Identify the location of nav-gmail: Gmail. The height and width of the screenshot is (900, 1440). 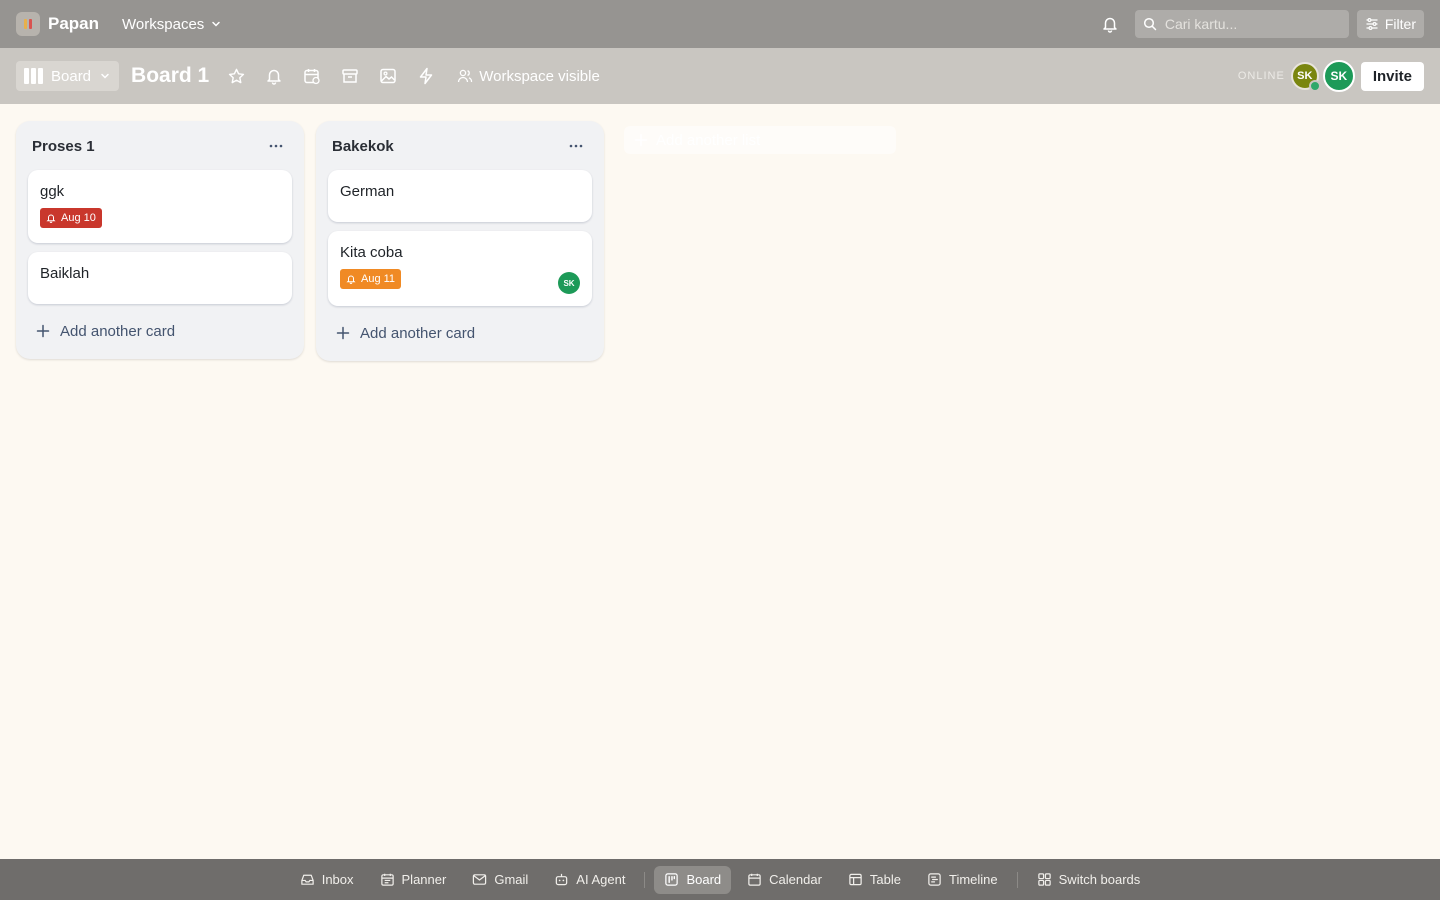
(500, 880).